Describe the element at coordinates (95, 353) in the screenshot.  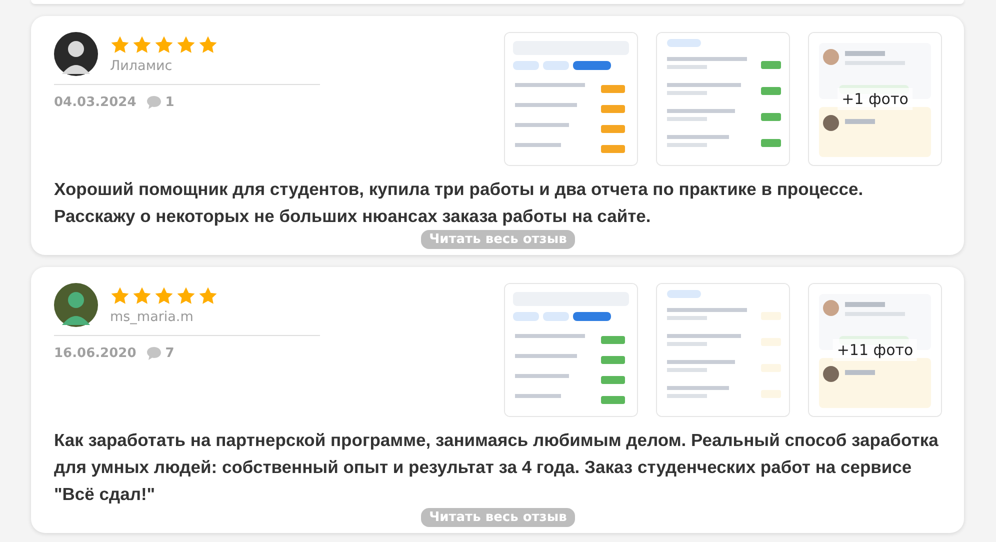
I see `review-date: 16.06.2020` at that location.